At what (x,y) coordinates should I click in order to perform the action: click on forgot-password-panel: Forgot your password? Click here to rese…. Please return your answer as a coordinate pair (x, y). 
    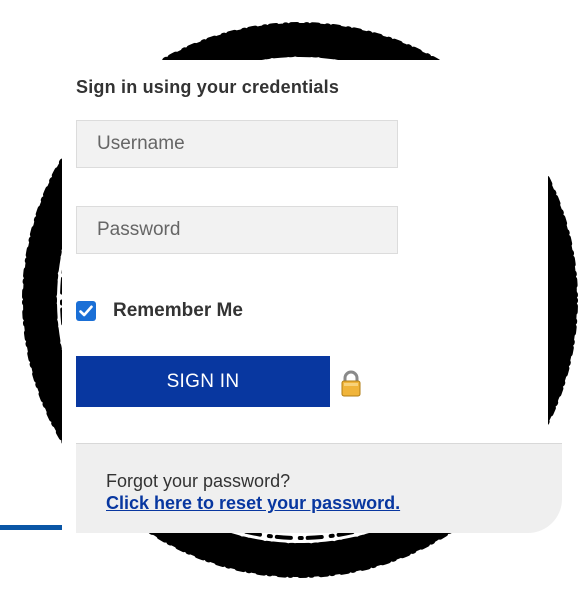
    Looking at the image, I should click on (319, 488).